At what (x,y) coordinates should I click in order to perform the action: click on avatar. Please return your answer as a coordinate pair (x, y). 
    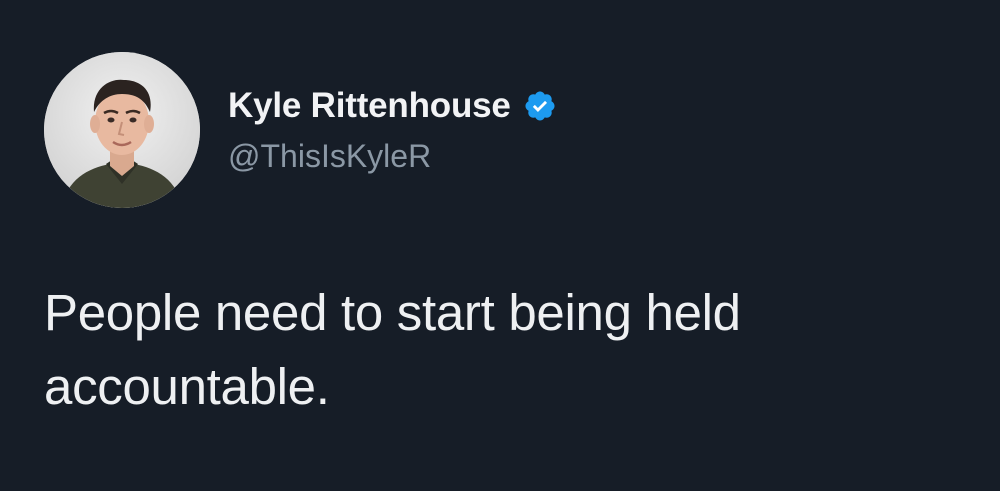
    Looking at the image, I should click on (122, 130).